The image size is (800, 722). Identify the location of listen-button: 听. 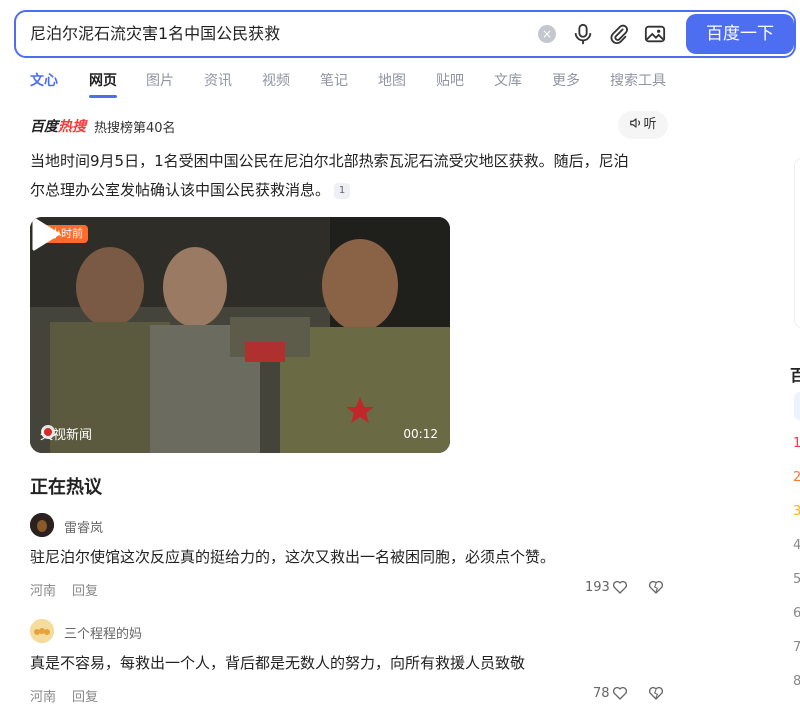
(643, 125).